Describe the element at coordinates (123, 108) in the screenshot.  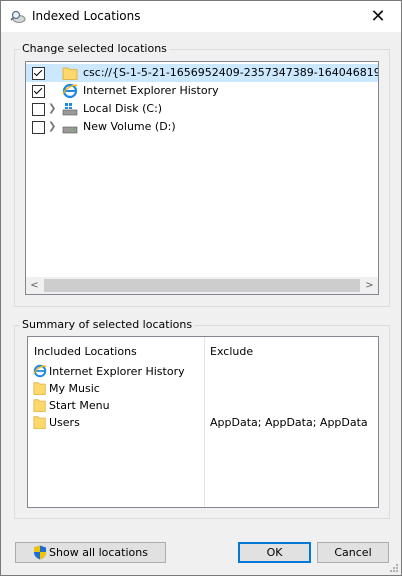
I see `tree-item-label: Local Disk (C:)` at that location.